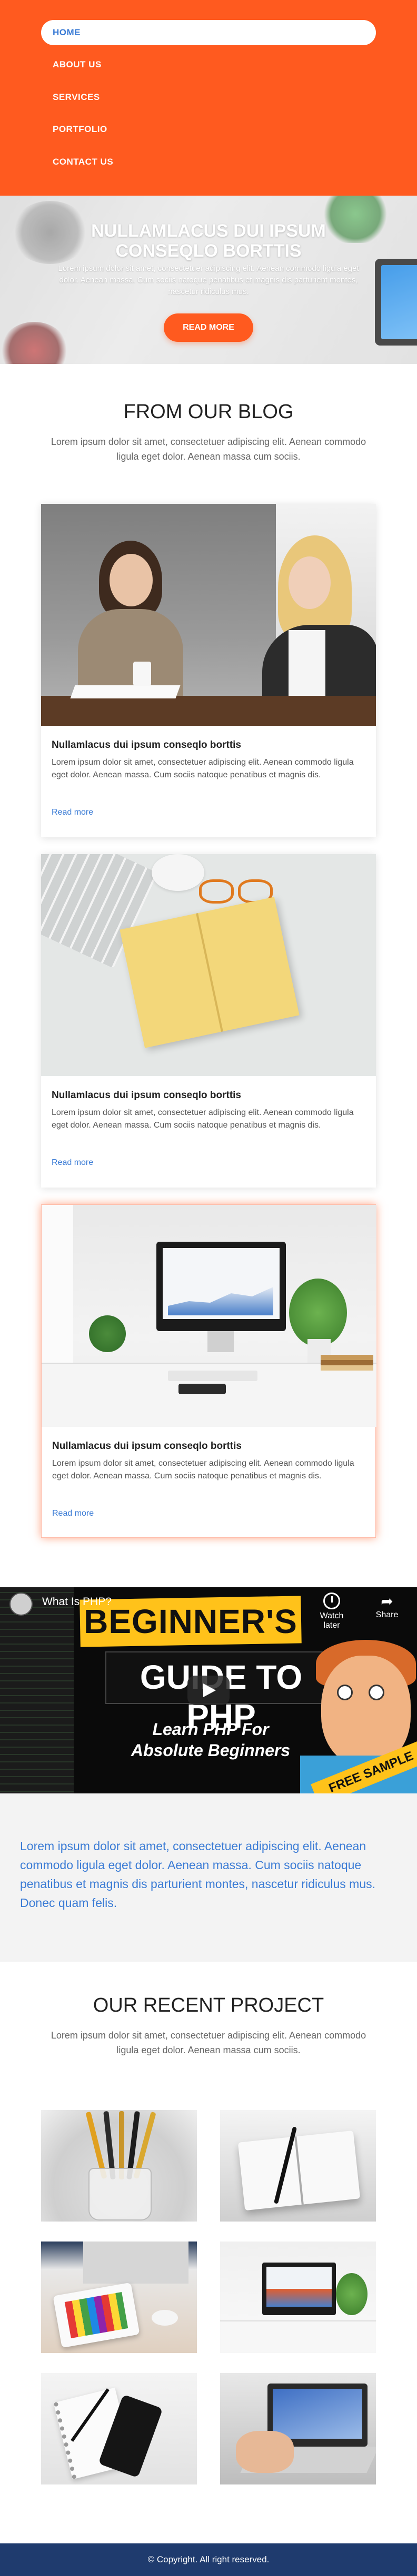  Describe the element at coordinates (387, 1601) in the screenshot. I see `share-icon: ➦` at that location.